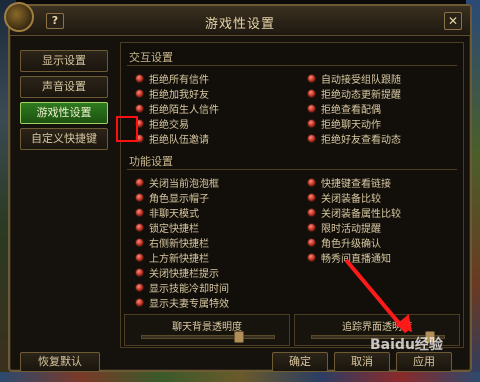 This screenshot has width=480, height=382. What do you see at coordinates (344, 123) in the screenshot?
I see `option-reject-chat-action: 拒绝聊天动作` at bounding box center [344, 123].